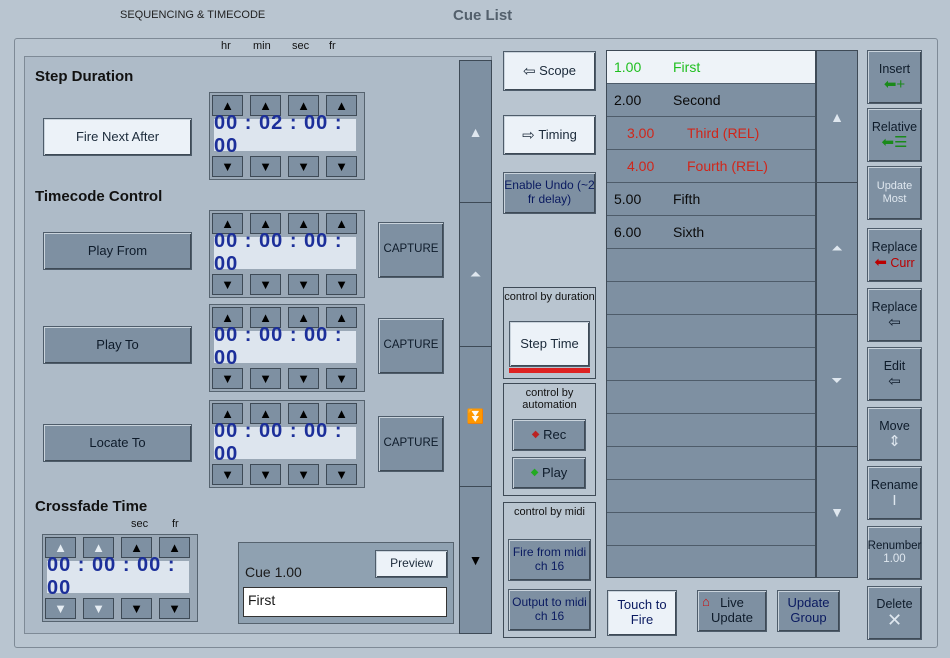 The width and height of the screenshot is (950, 658). What do you see at coordinates (117, 251) in the screenshot?
I see `play-from-button: Play From` at bounding box center [117, 251].